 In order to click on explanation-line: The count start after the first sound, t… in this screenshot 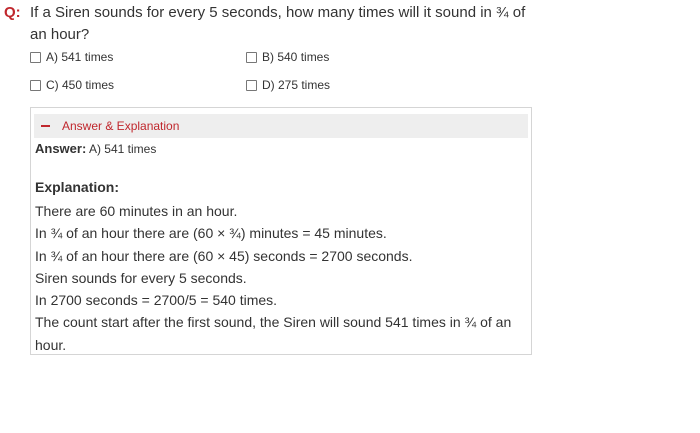, I will do `click(273, 333)`.